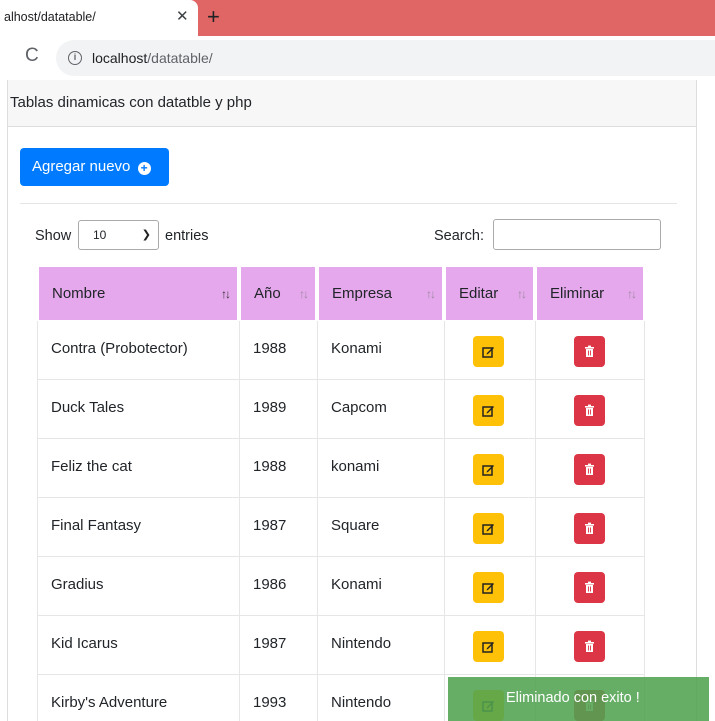 Image resolution: width=715 pixels, height=721 pixels. Describe the element at coordinates (385, 58) in the screenshot. I see `url-field: i localhost/datatable/` at that location.